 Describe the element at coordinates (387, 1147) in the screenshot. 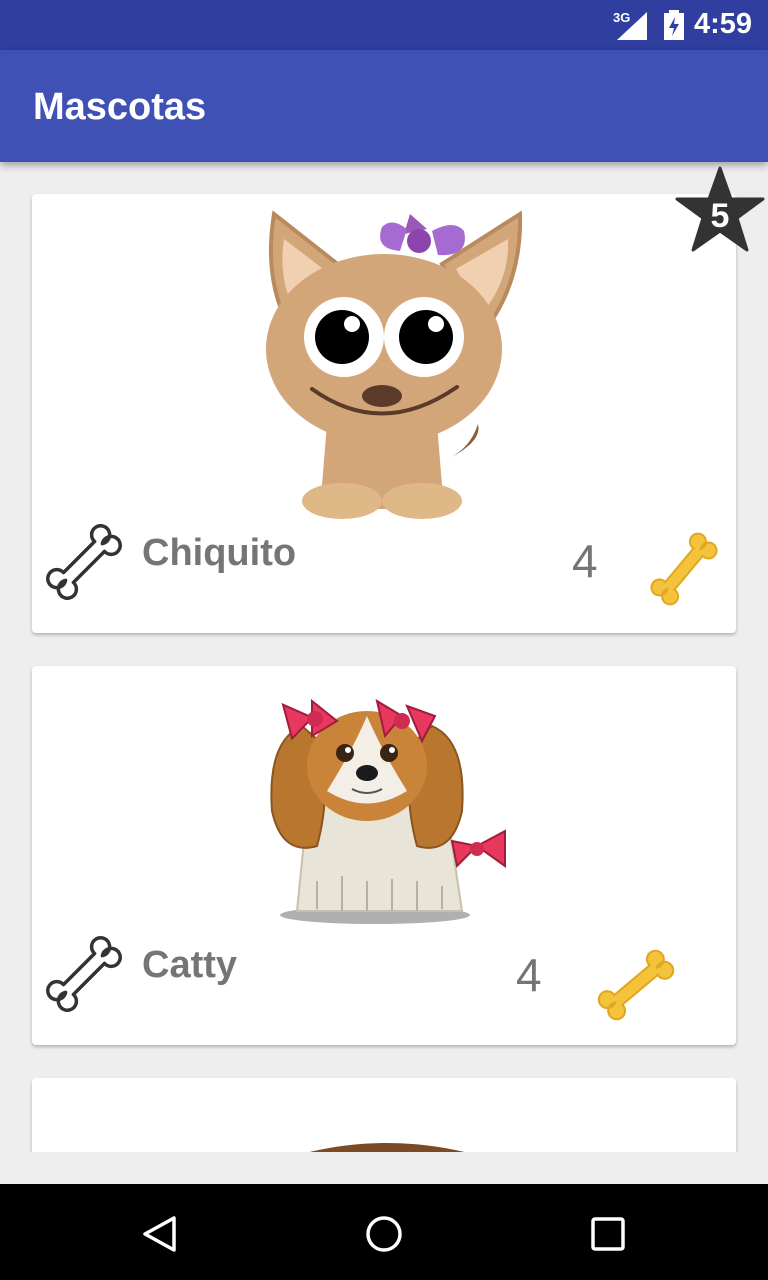

I see `pet-image` at that location.